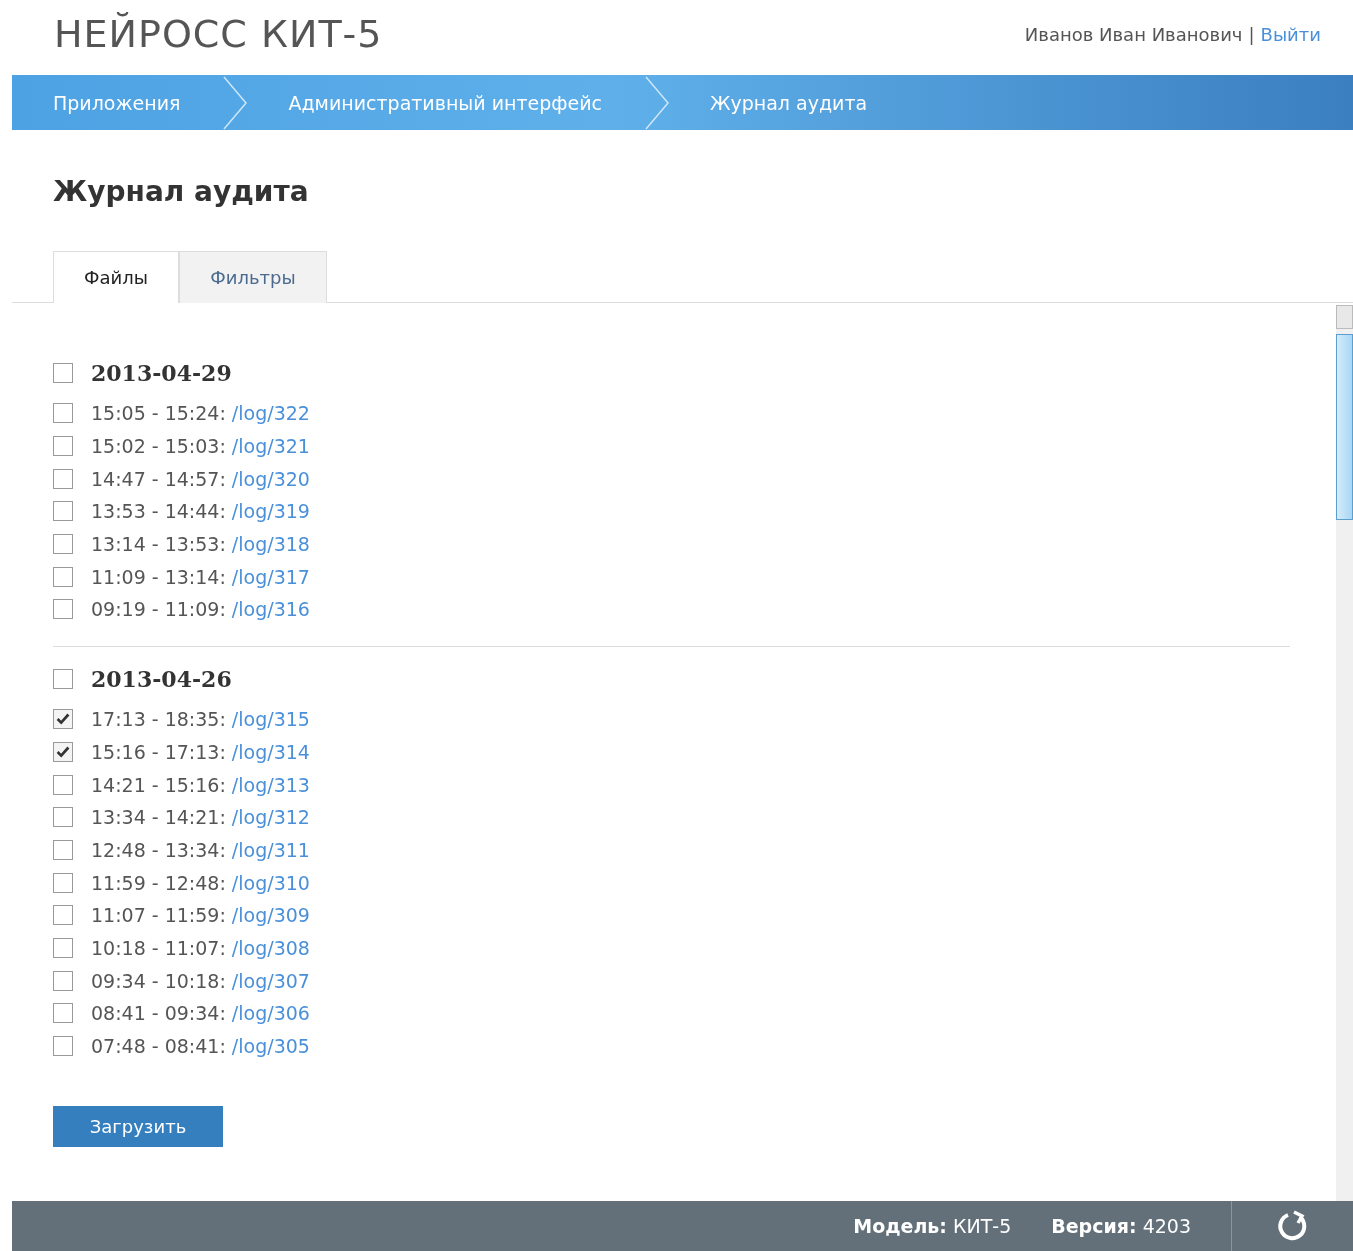  Describe the element at coordinates (932, 1226) in the screenshot. I see `model-info: Модель: КИТ-5` at that location.